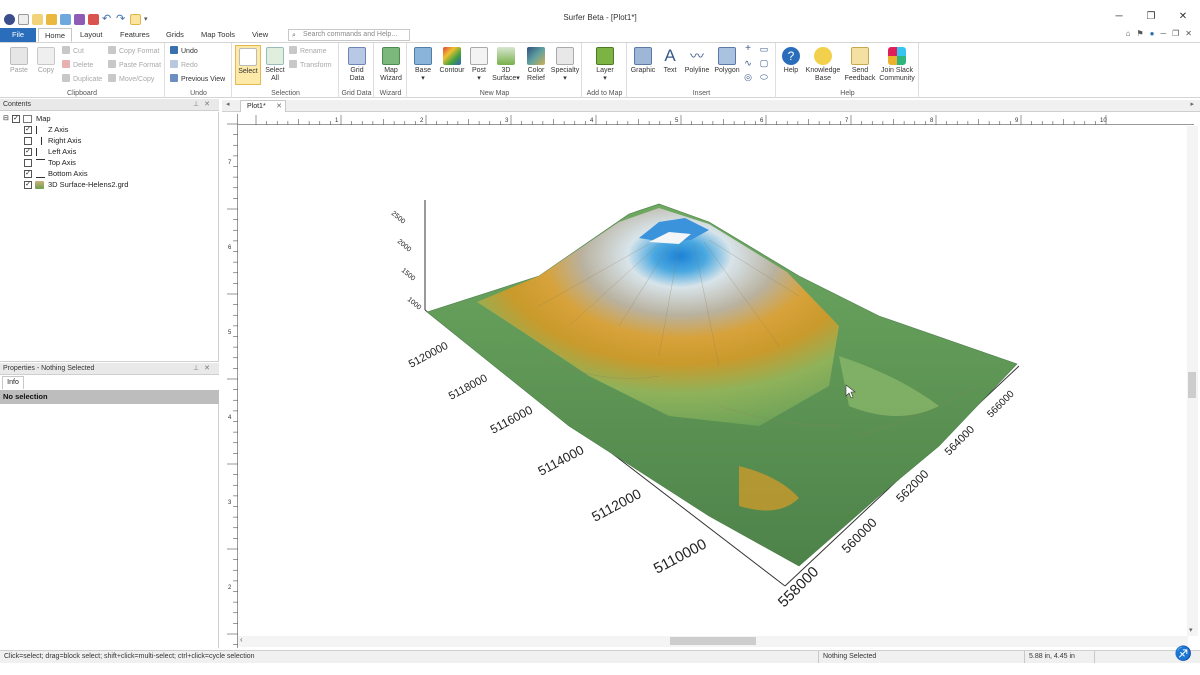 Image resolution: width=1200 pixels, height=675 pixels. What do you see at coordinates (1183, 16) in the screenshot?
I see `close-icon: ✕` at bounding box center [1183, 16].